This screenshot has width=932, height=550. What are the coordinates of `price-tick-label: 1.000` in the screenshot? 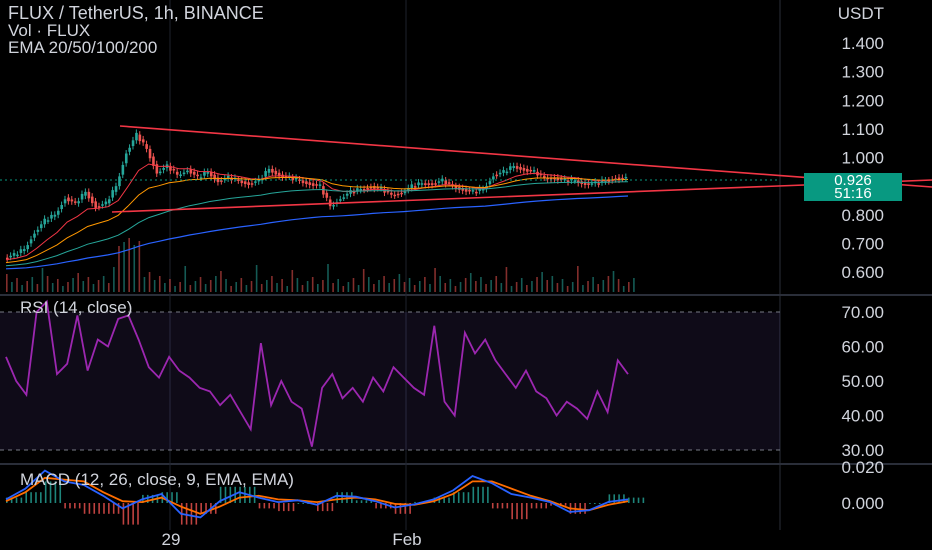 It's located at (862, 158).